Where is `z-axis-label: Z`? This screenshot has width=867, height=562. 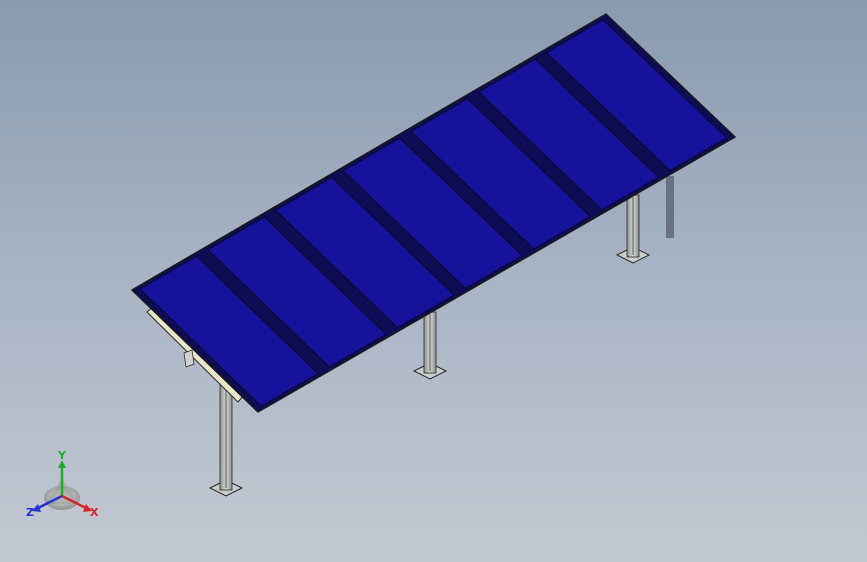
z-axis-label: Z is located at coordinates (30, 512).